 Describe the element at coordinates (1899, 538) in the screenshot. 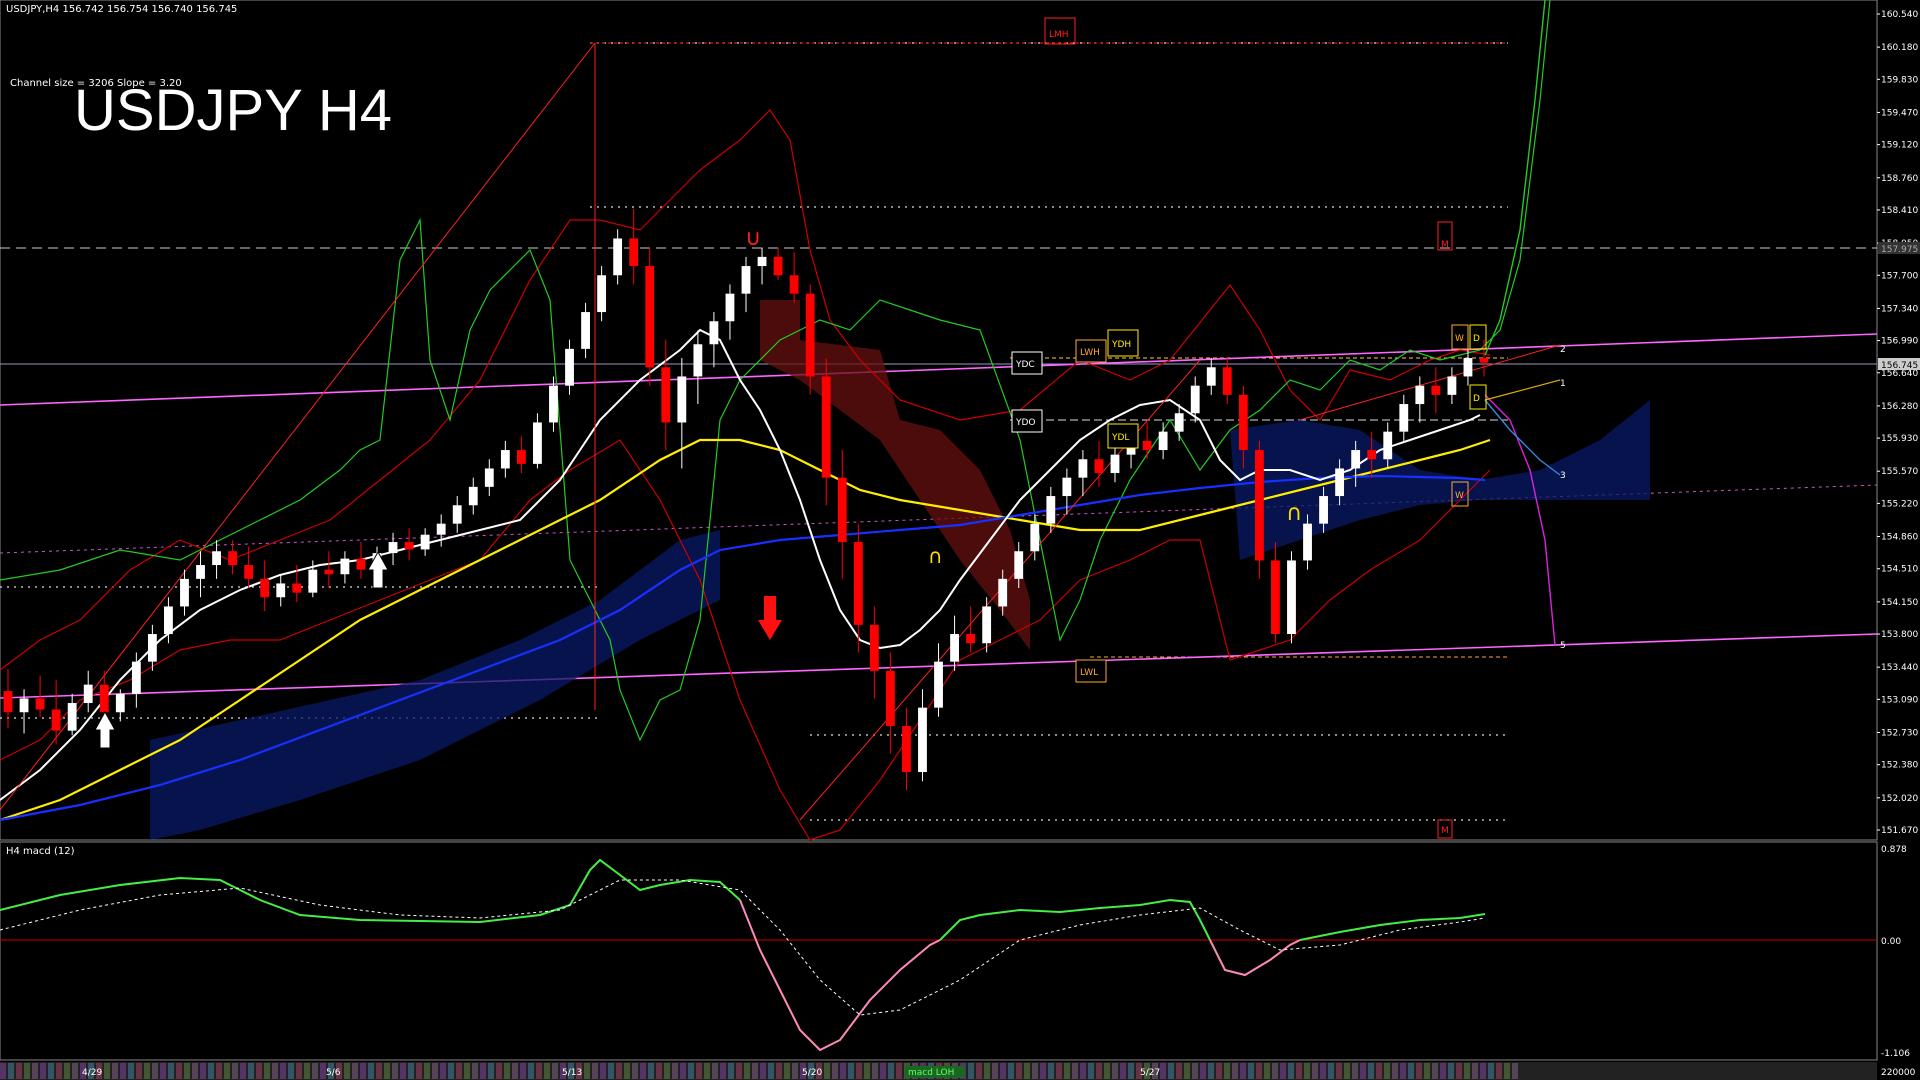

I see `price-label: 154.860` at that location.